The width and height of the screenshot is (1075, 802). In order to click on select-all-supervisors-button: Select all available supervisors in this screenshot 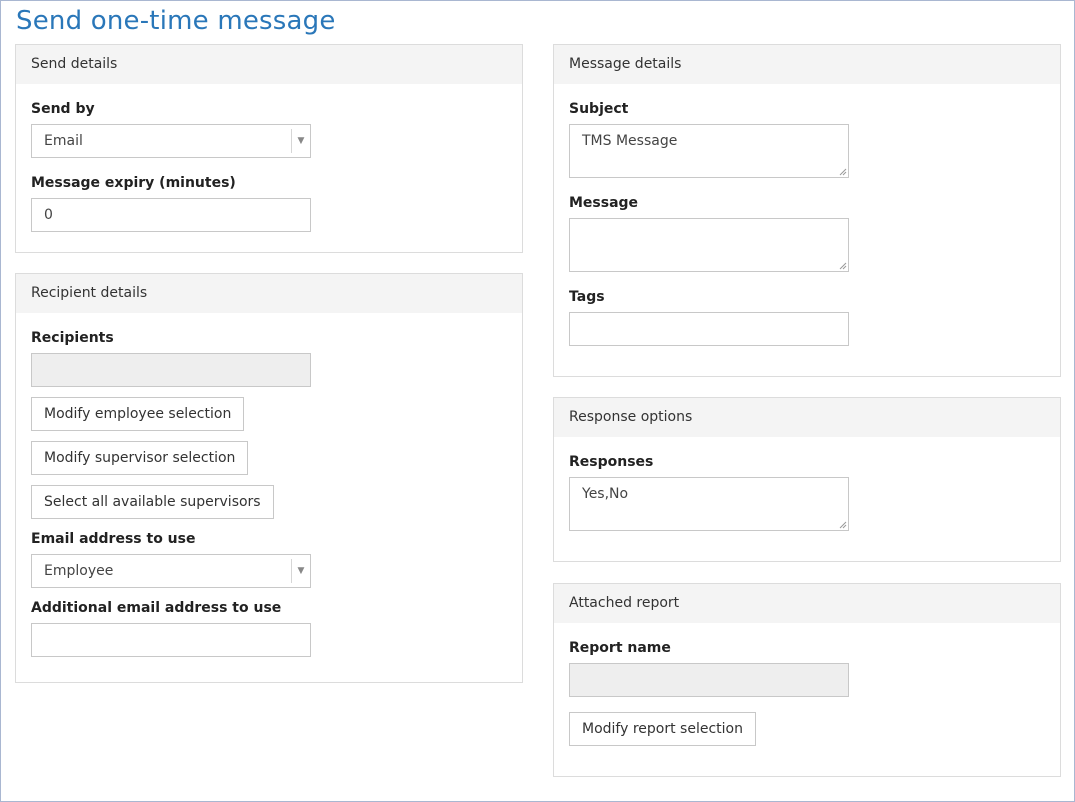, I will do `click(152, 502)`.